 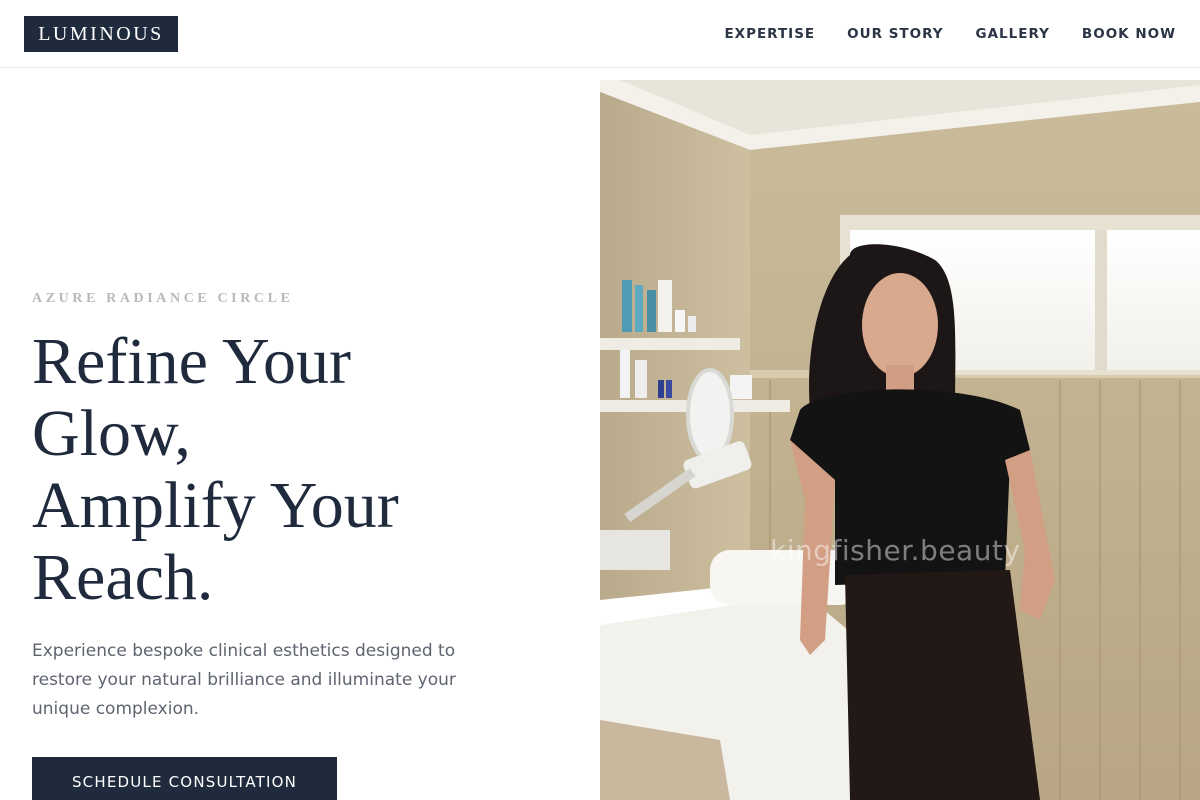 What do you see at coordinates (1129, 34) in the screenshot?
I see `nav-link-book-now: BOOK NOW` at bounding box center [1129, 34].